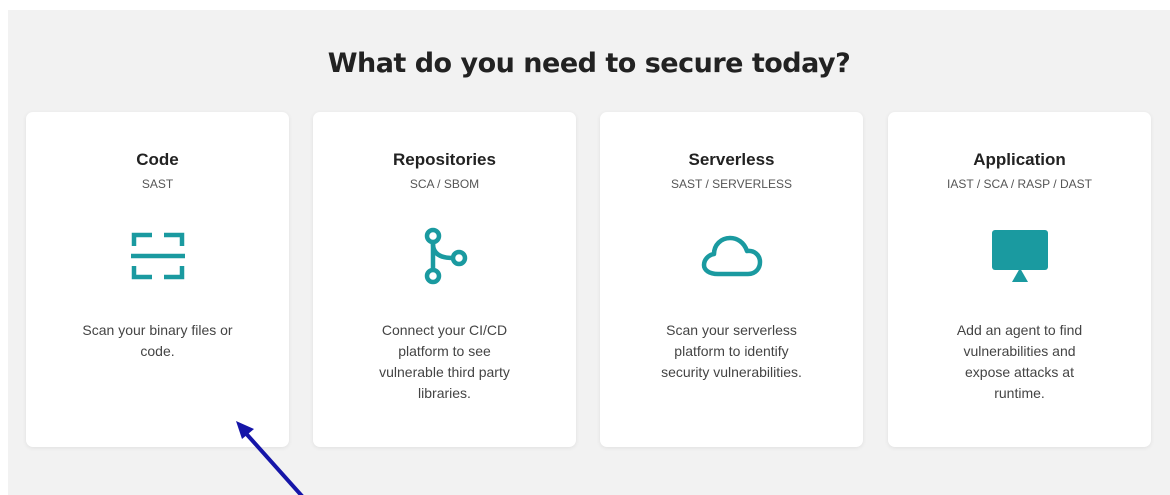  Describe the element at coordinates (731, 184) in the screenshot. I see `card-subtitle: SAST / SERVERLESS` at that location.